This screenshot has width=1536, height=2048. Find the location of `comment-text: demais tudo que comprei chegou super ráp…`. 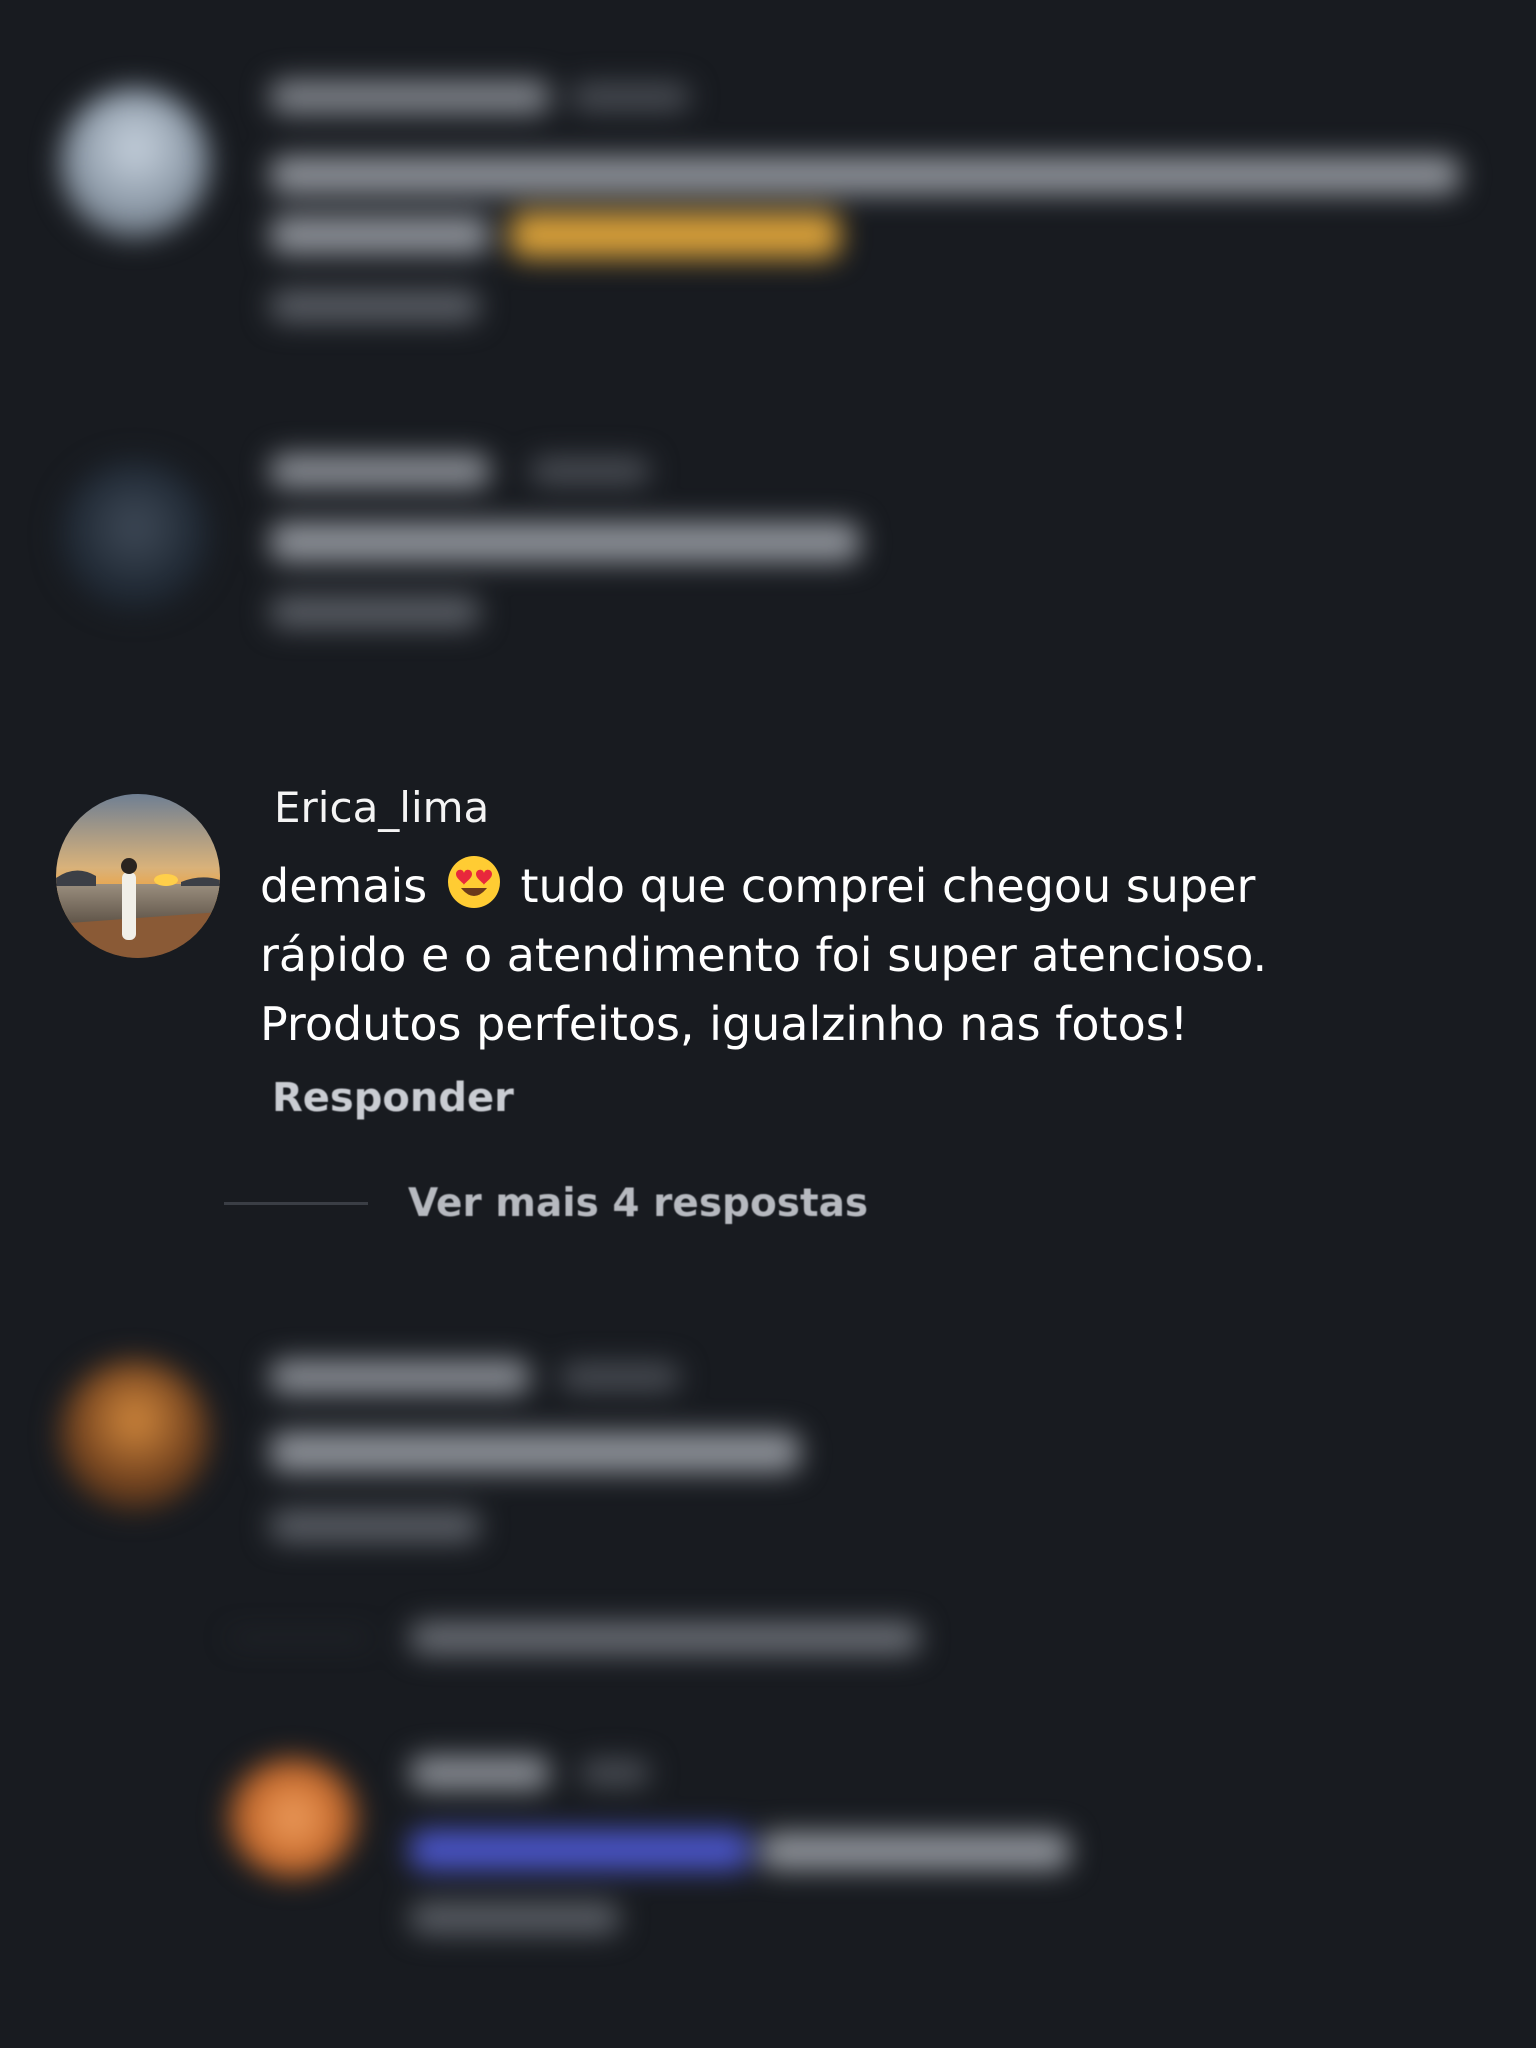

comment-text: demais tudo que comprei chegou super ráp… is located at coordinates (825, 955).